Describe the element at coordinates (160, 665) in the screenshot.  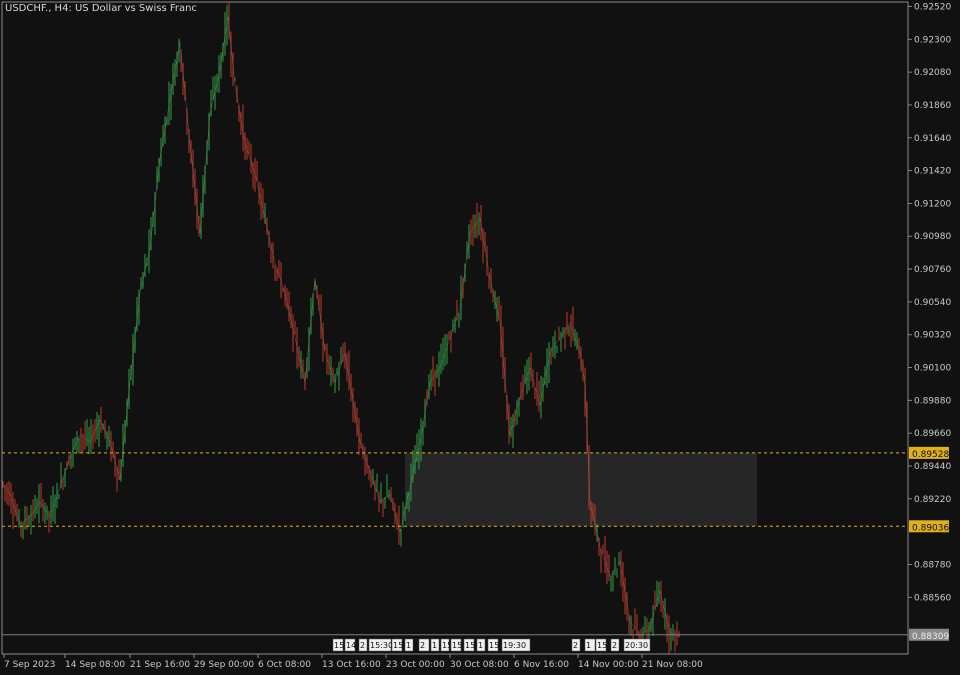
I see `x-tick-label: 21 Sep 16:00` at that location.